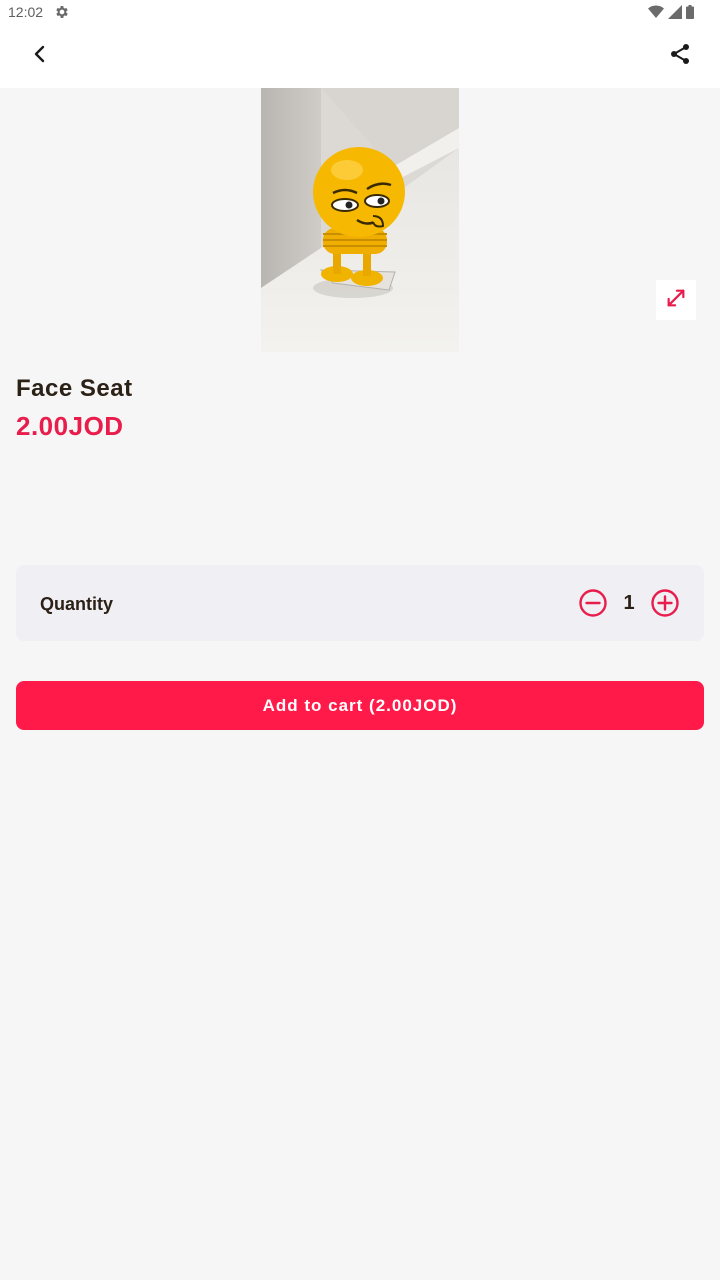 Image resolution: width=720 pixels, height=1280 pixels. What do you see at coordinates (360, 12) in the screenshot?
I see `status-bar: 12:02` at bounding box center [360, 12].